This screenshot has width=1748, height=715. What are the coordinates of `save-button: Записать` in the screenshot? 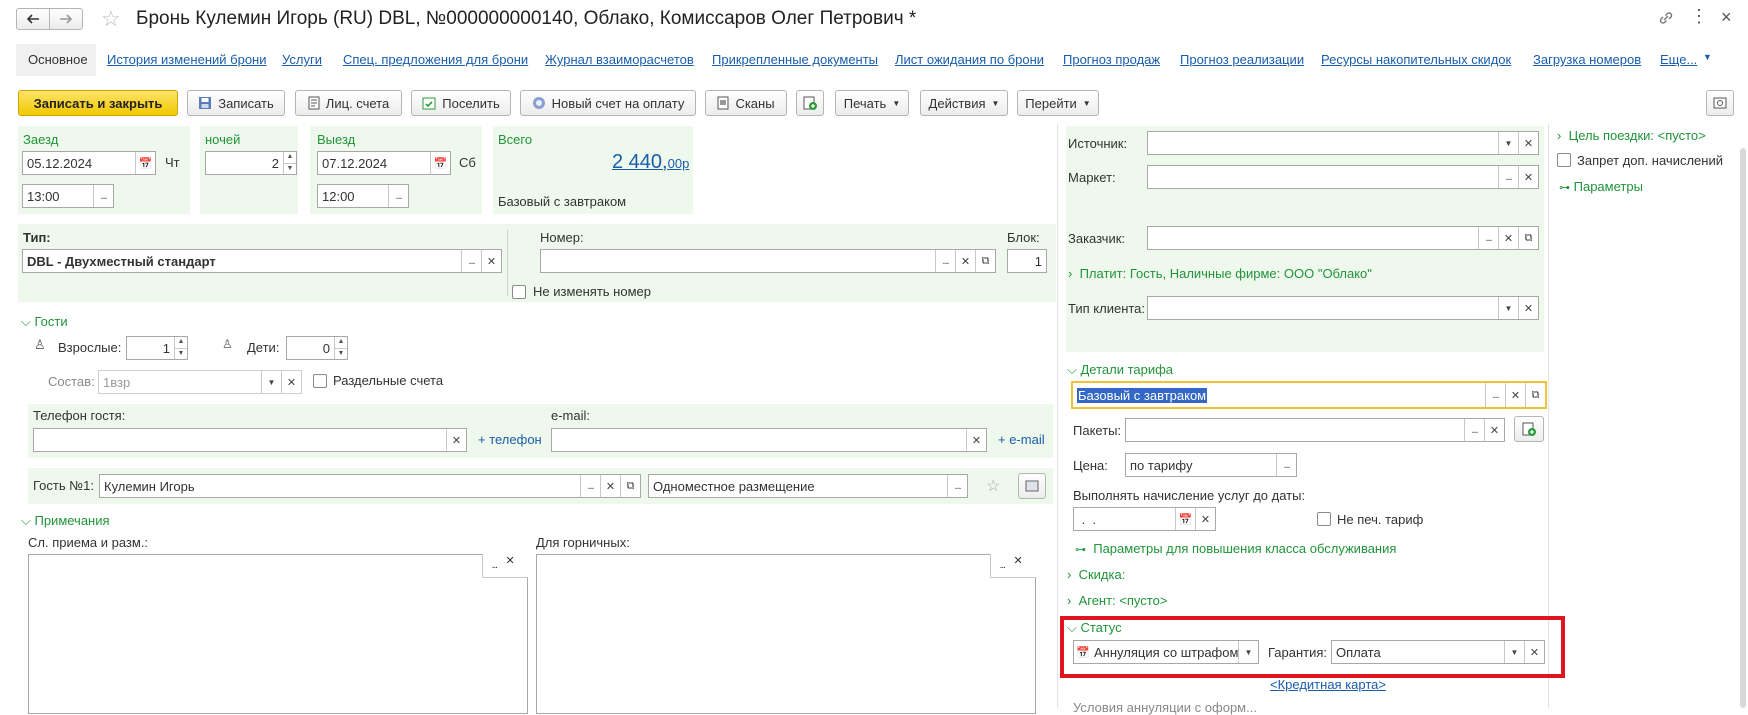 It's located at (236, 103).